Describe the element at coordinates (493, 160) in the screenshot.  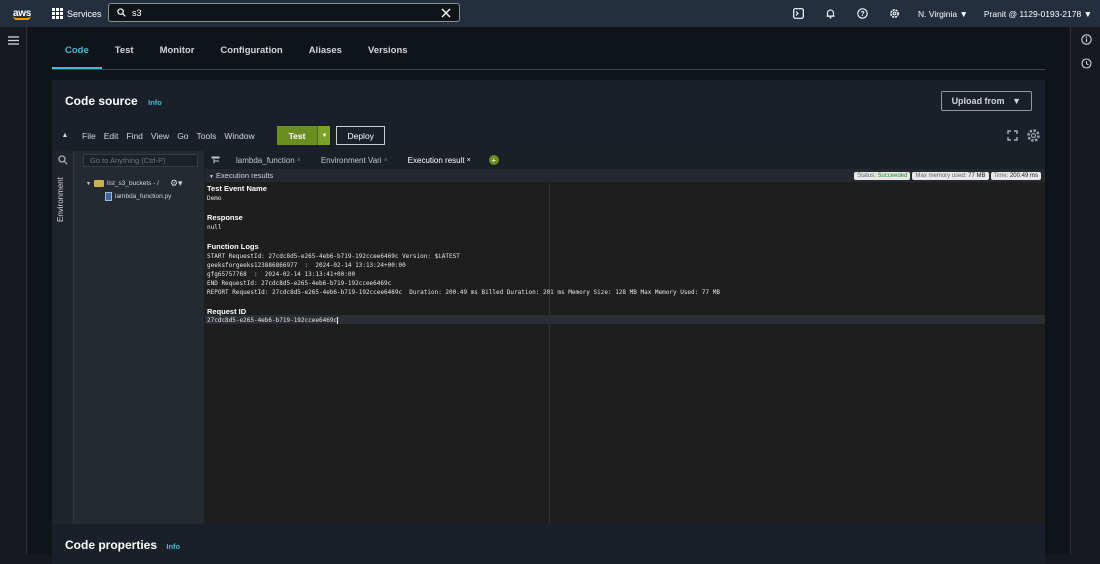
I see `add-tab-icon: +` at that location.